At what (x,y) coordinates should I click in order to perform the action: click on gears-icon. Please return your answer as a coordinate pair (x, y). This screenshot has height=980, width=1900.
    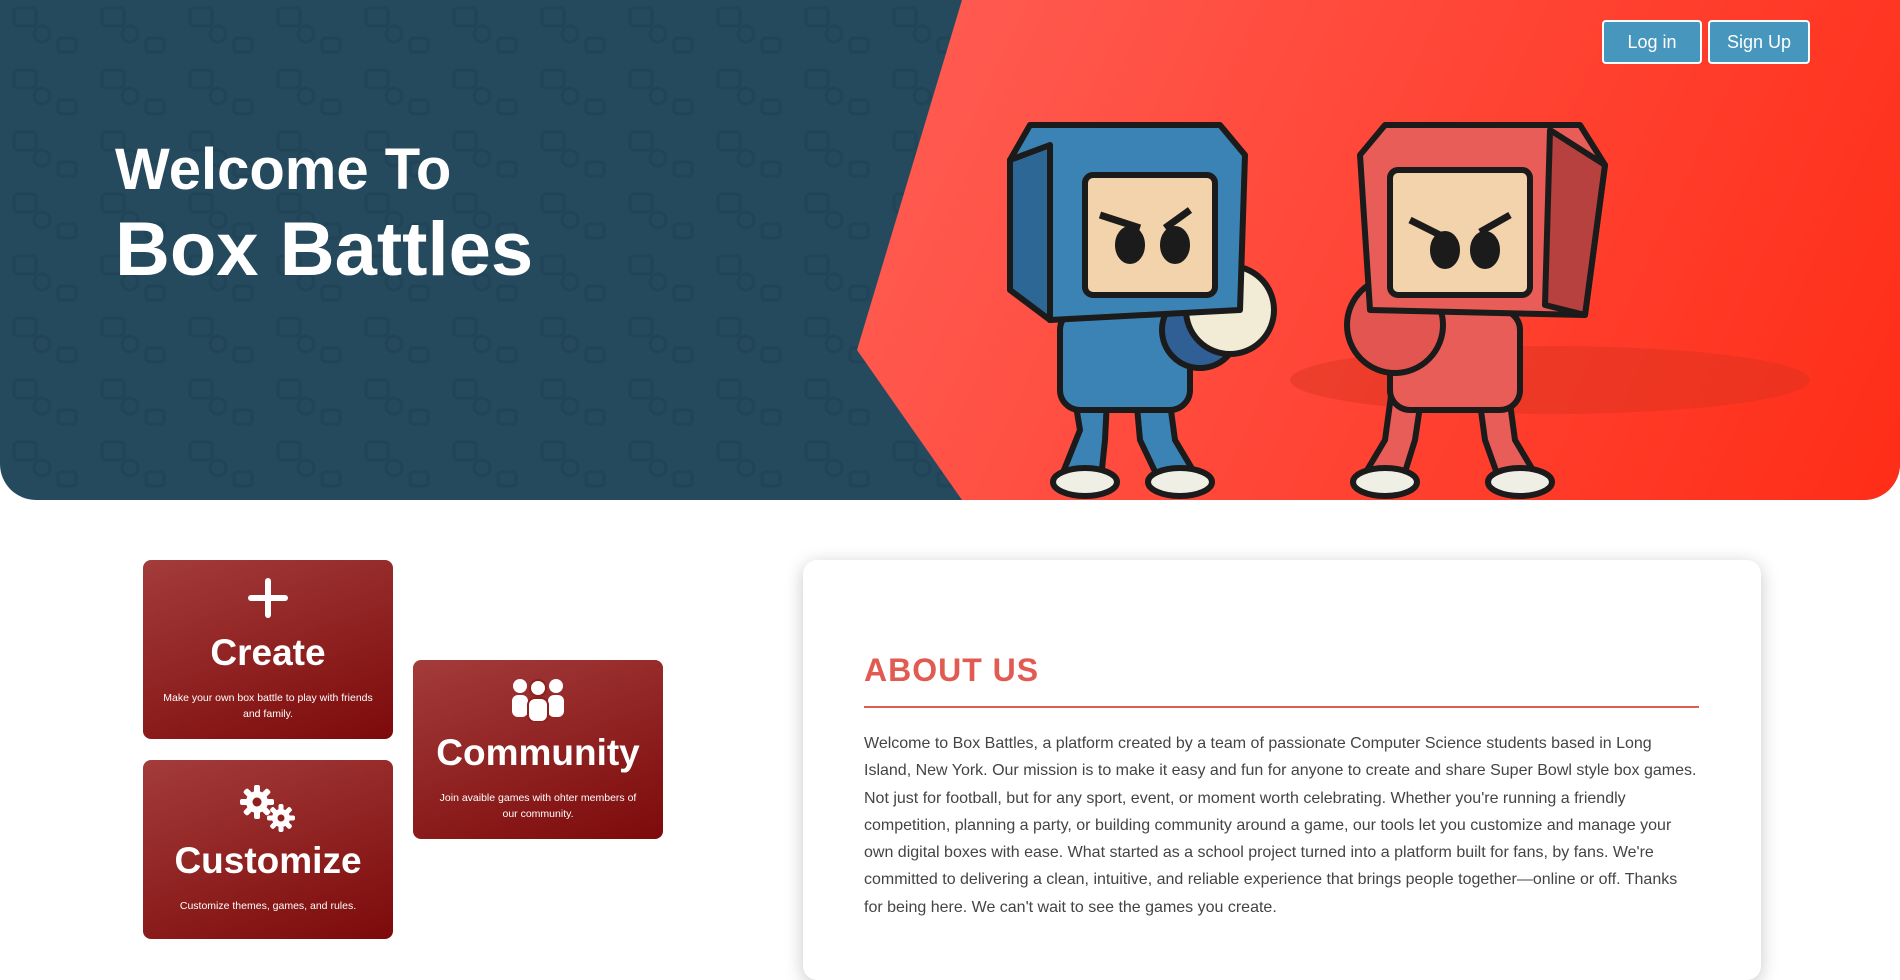
    Looking at the image, I should click on (268, 808).